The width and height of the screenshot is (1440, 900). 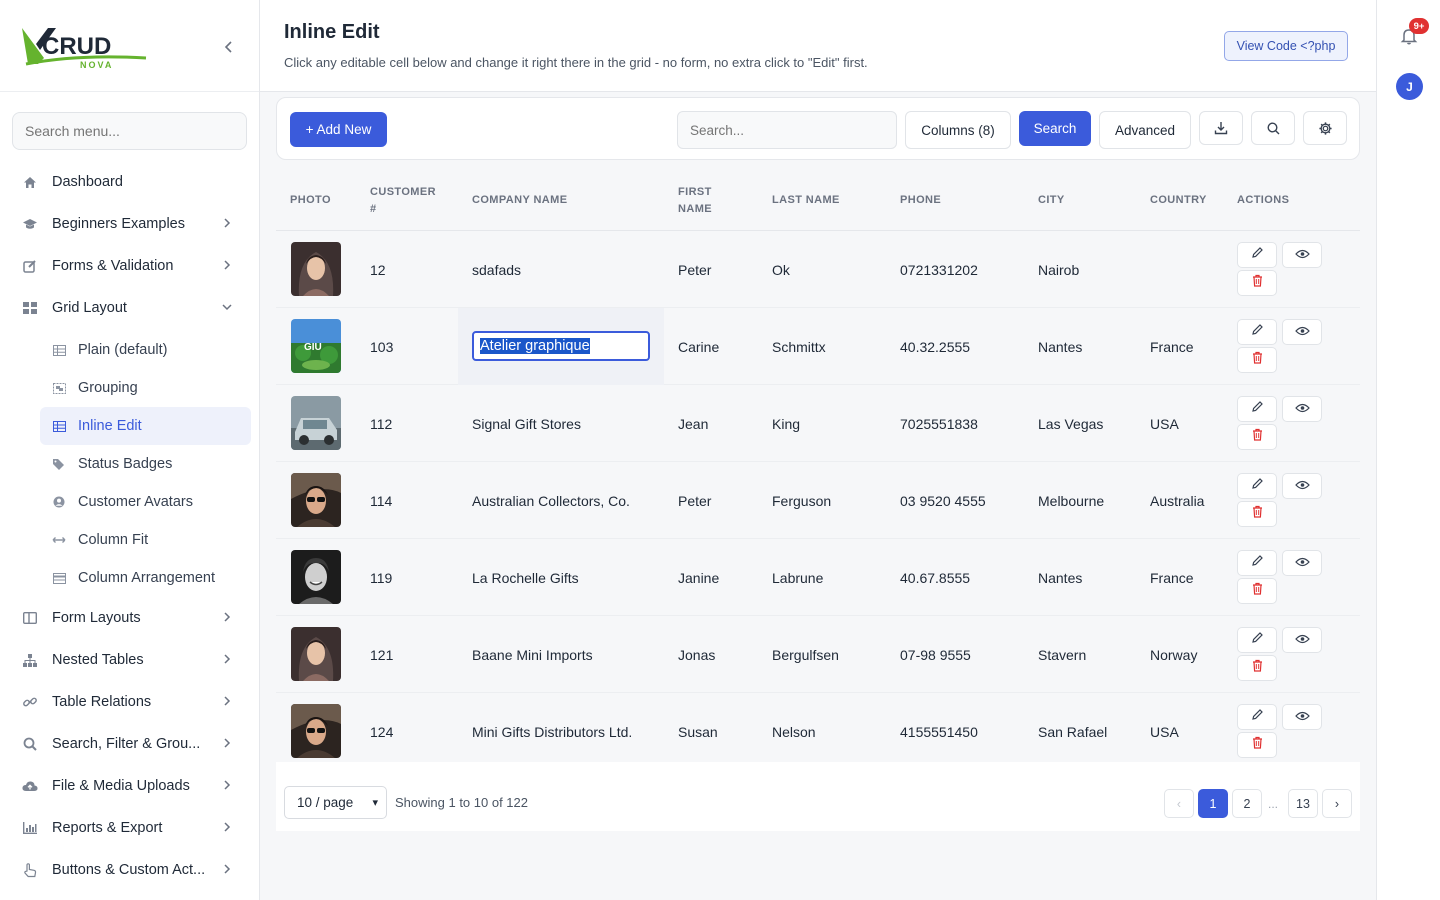 I want to click on cell-company-name: sdafads, so click(x=496, y=269).